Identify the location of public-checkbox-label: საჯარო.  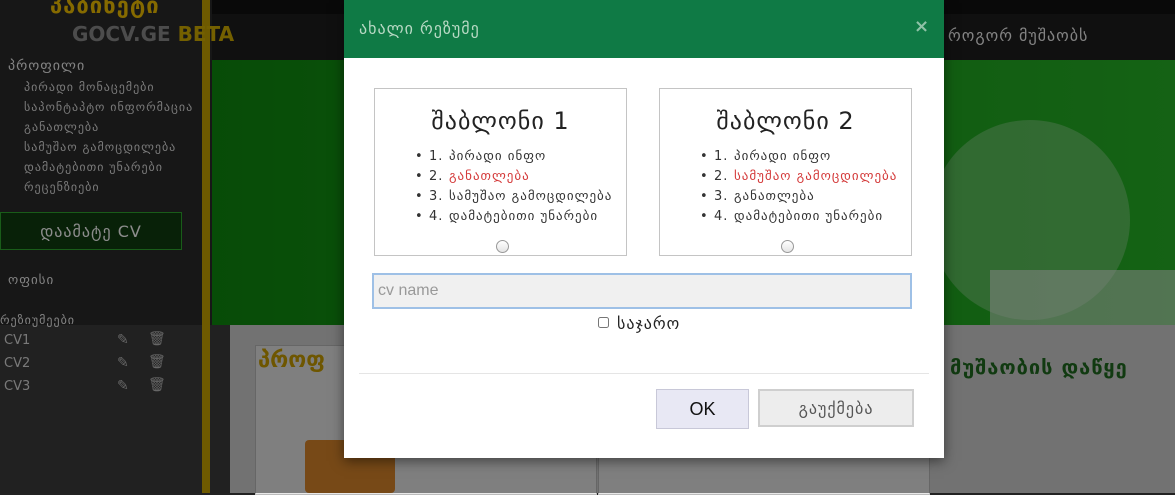
(648, 323).